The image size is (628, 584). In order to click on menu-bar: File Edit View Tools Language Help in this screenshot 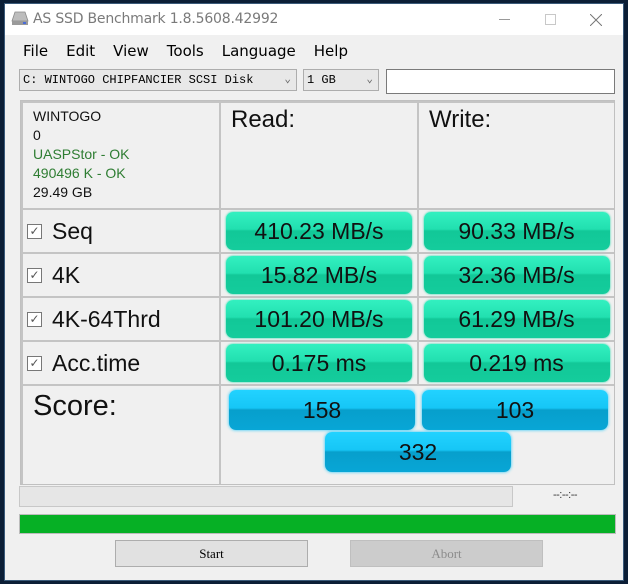, I will do `click(181, 51)`.